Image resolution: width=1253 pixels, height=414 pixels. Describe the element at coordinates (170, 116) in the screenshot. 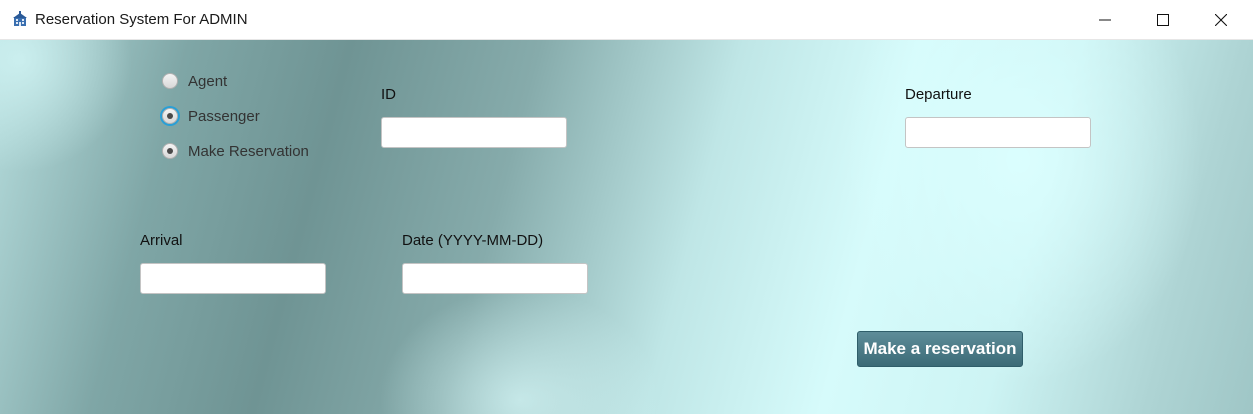

I see `radio-passenger-button` at that location.